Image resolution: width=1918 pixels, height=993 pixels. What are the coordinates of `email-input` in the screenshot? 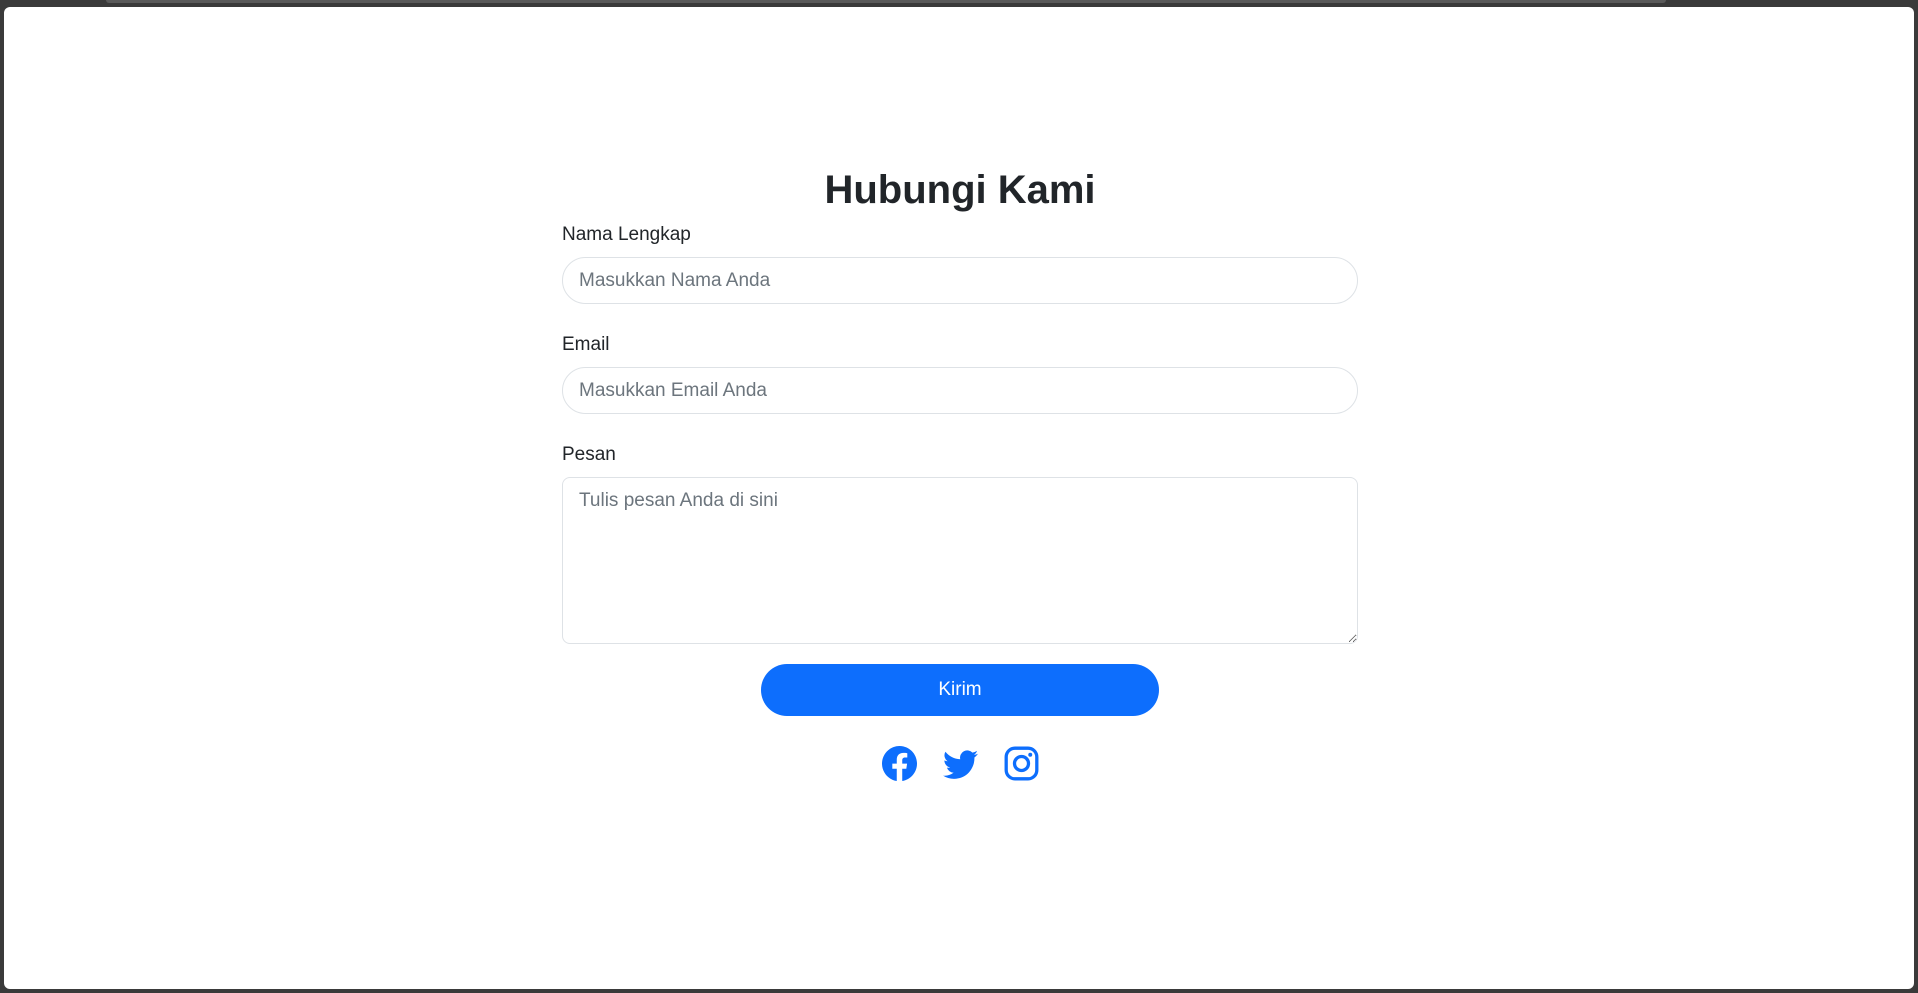 It's located at (960, 390).